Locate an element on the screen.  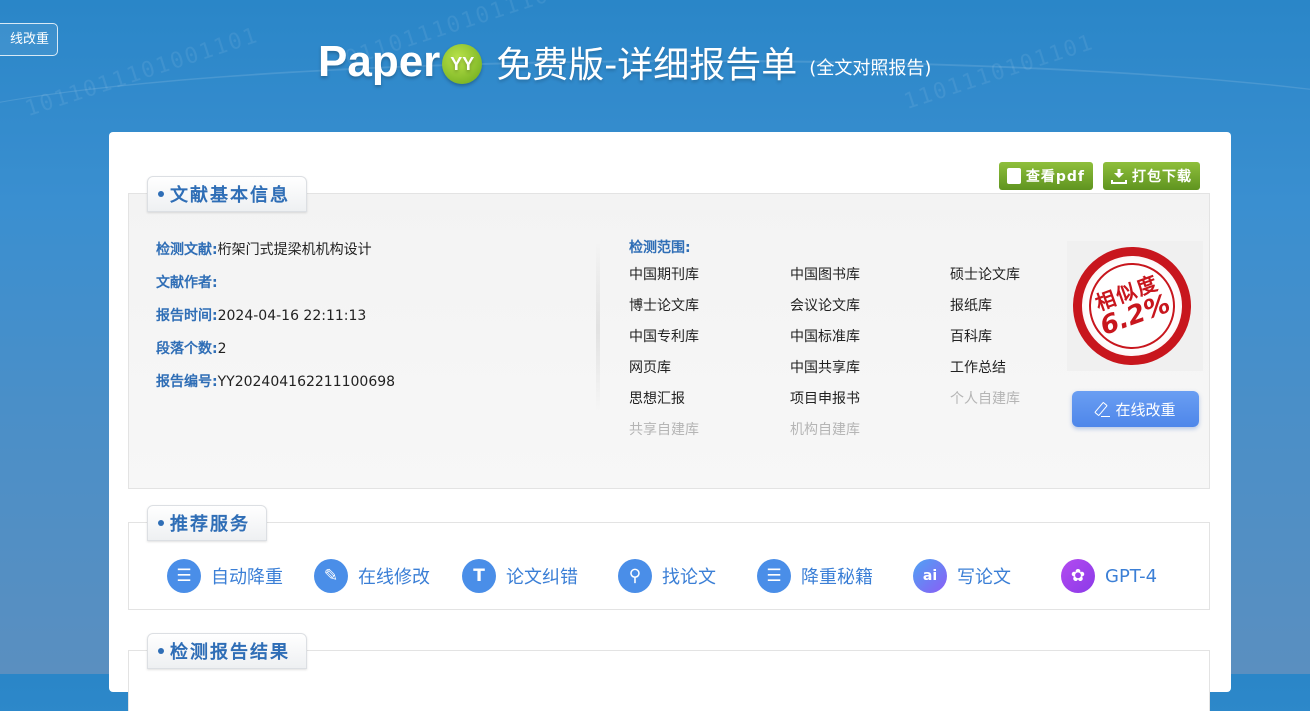
field-paragraph-count: 段落个数:2 is located at coordinates (191, 349).